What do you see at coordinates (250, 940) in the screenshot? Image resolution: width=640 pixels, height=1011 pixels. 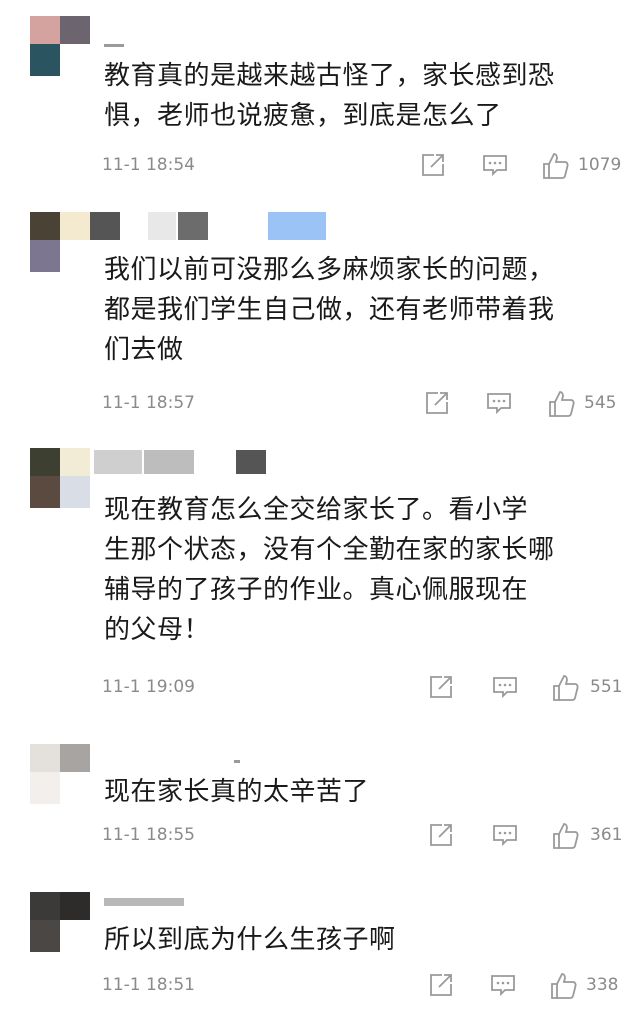 I see `comment-text: 所以到底为什么生孩子啊` at bounding box center [250, 940].